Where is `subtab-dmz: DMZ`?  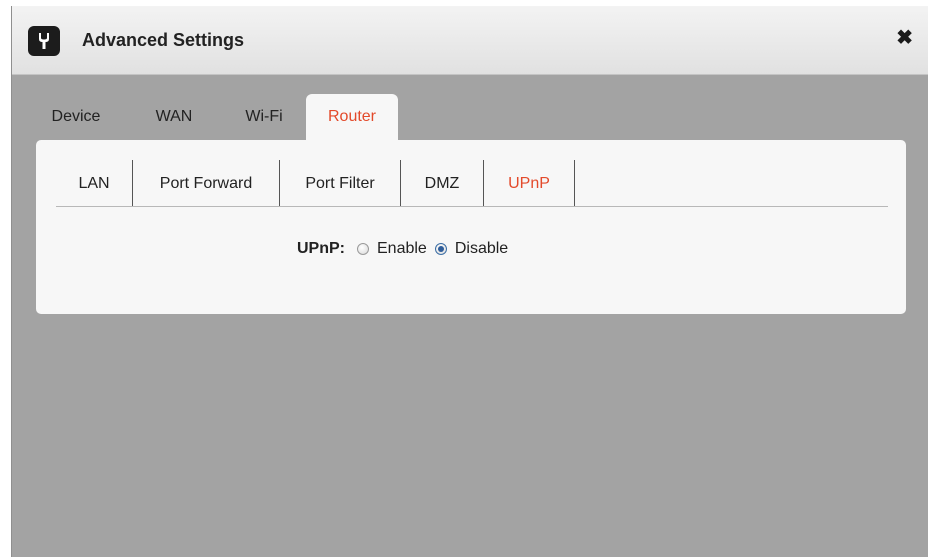 subtab-dmz: DMZ is located at coordinates (442, 183).